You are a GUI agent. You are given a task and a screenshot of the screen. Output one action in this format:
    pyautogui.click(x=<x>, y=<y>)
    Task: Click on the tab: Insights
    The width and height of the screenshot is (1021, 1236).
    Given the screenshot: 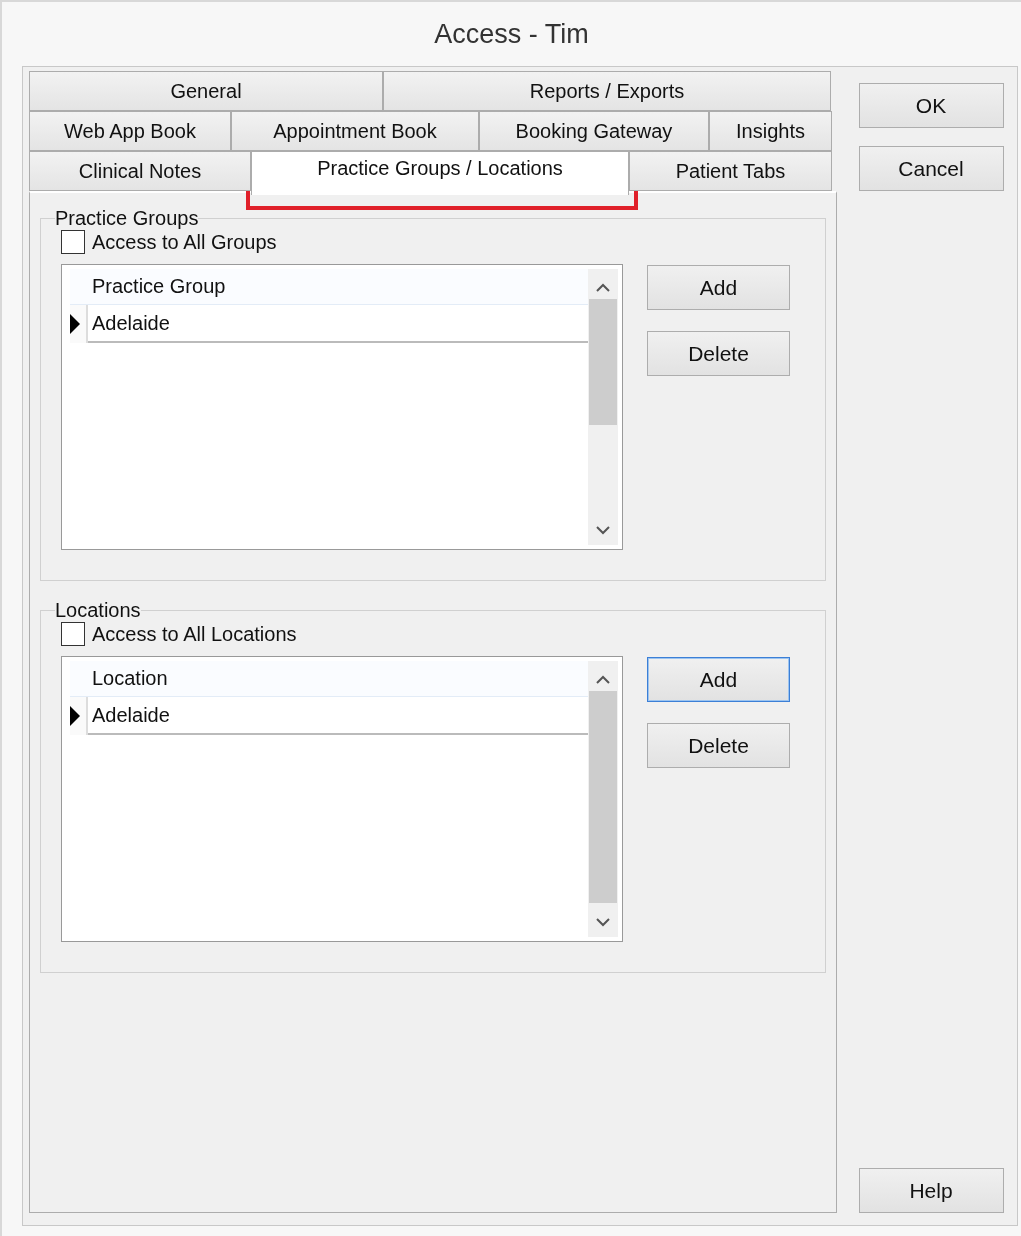 What is the action you would take?
    pyautogui.click(x=770, y=131)
    